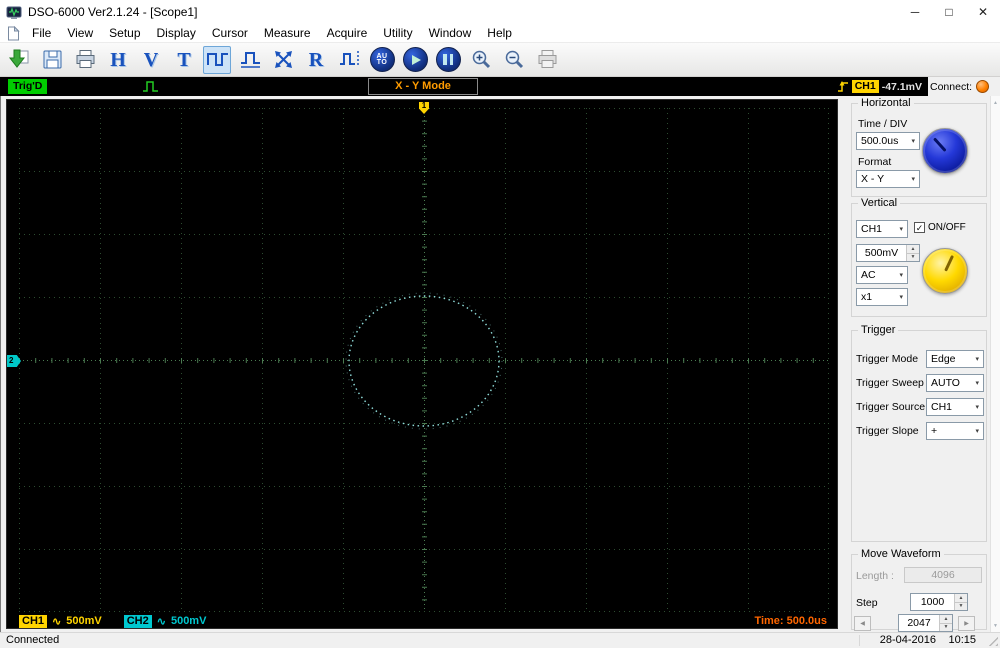 This screenshot has height=648, width=1000. Describe the element at coordinates (176, 33) in the screenshot. I see `menu-display: Display` at that location.